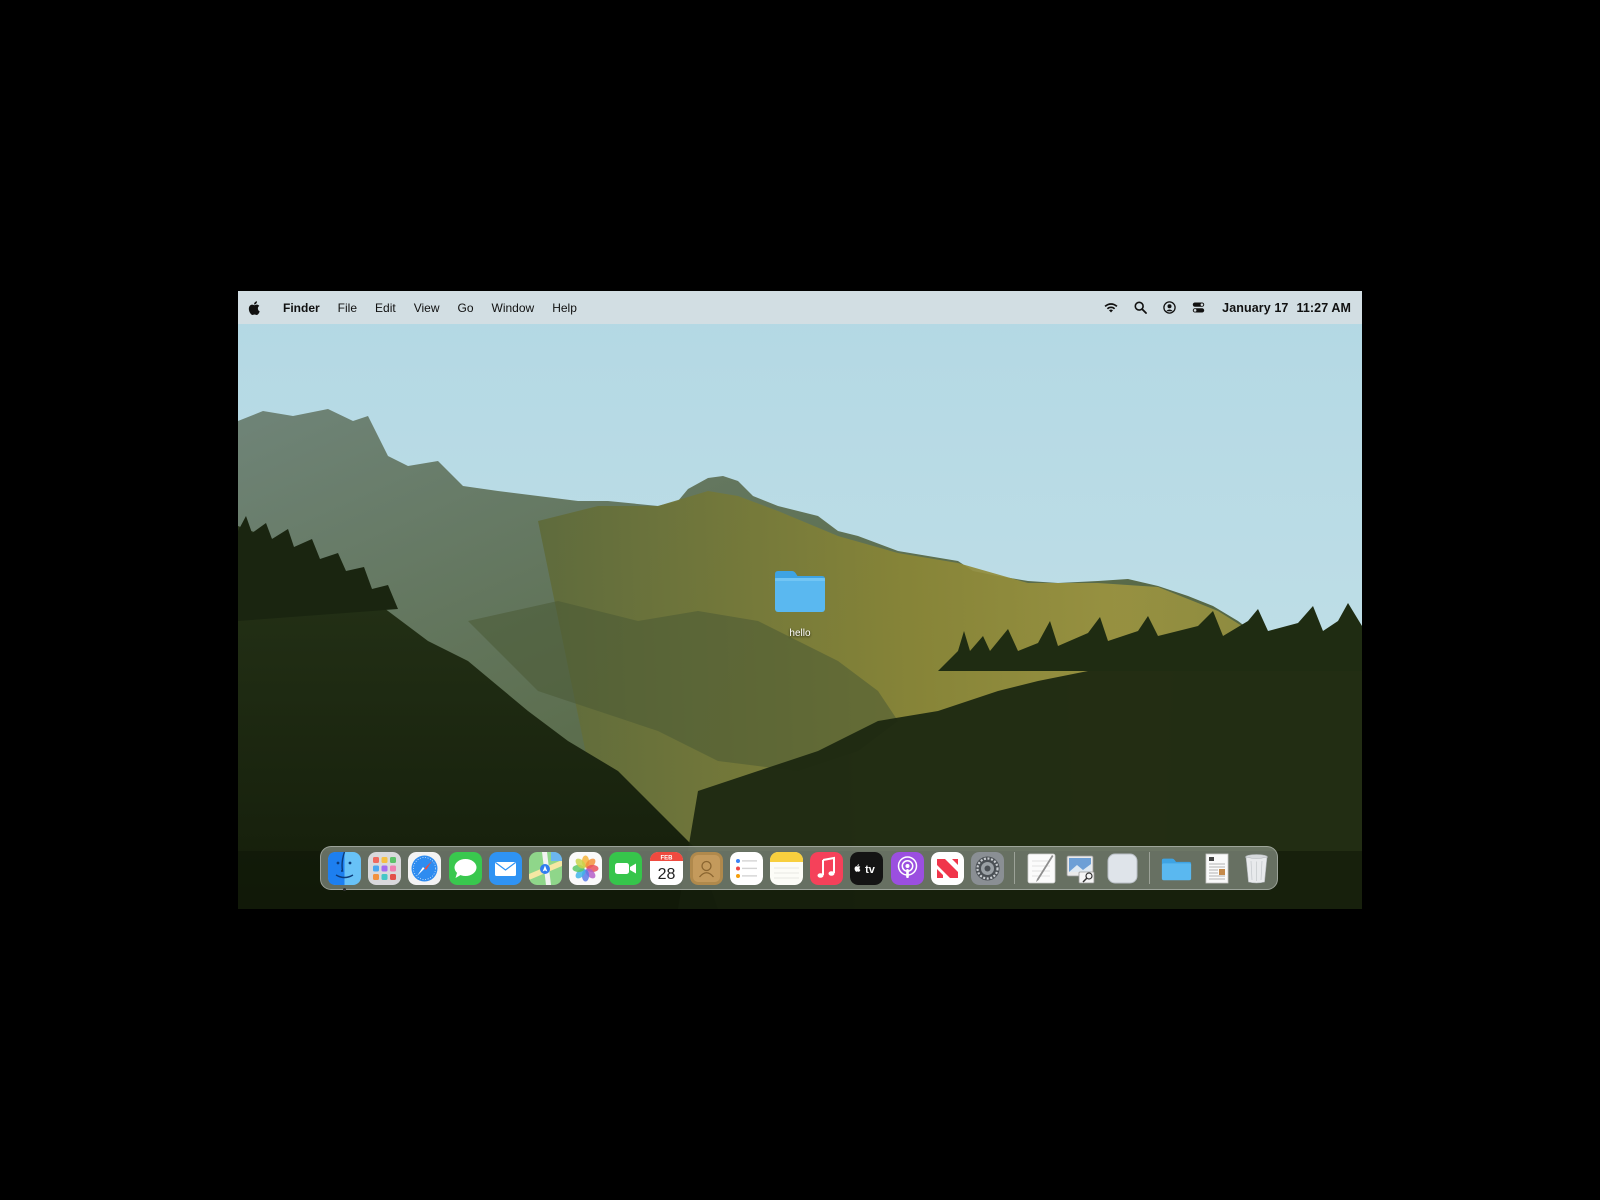 The width and height of the screenshot is (1600, 1200). I want to click on trash-icon, so click(1256, 868).